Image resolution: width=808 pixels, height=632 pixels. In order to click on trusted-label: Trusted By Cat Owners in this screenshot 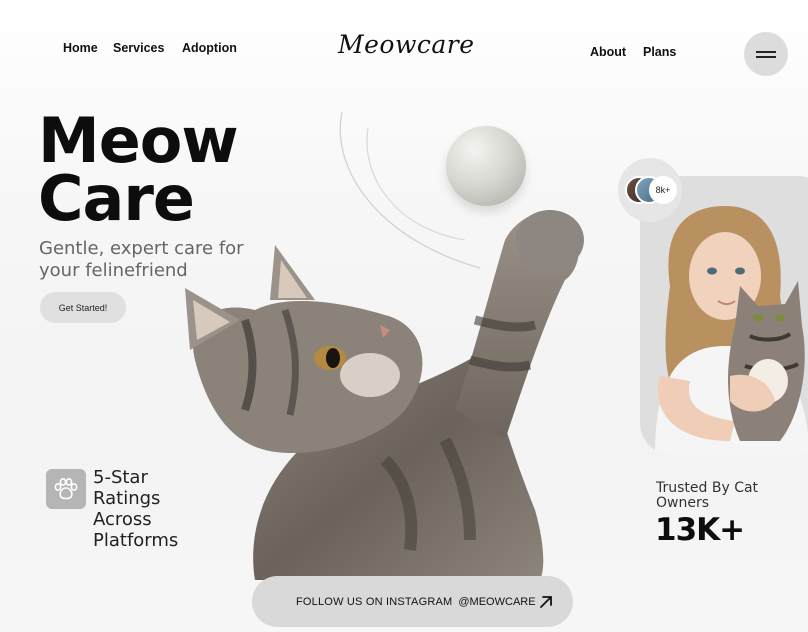, I will do `click(707, 495)`.